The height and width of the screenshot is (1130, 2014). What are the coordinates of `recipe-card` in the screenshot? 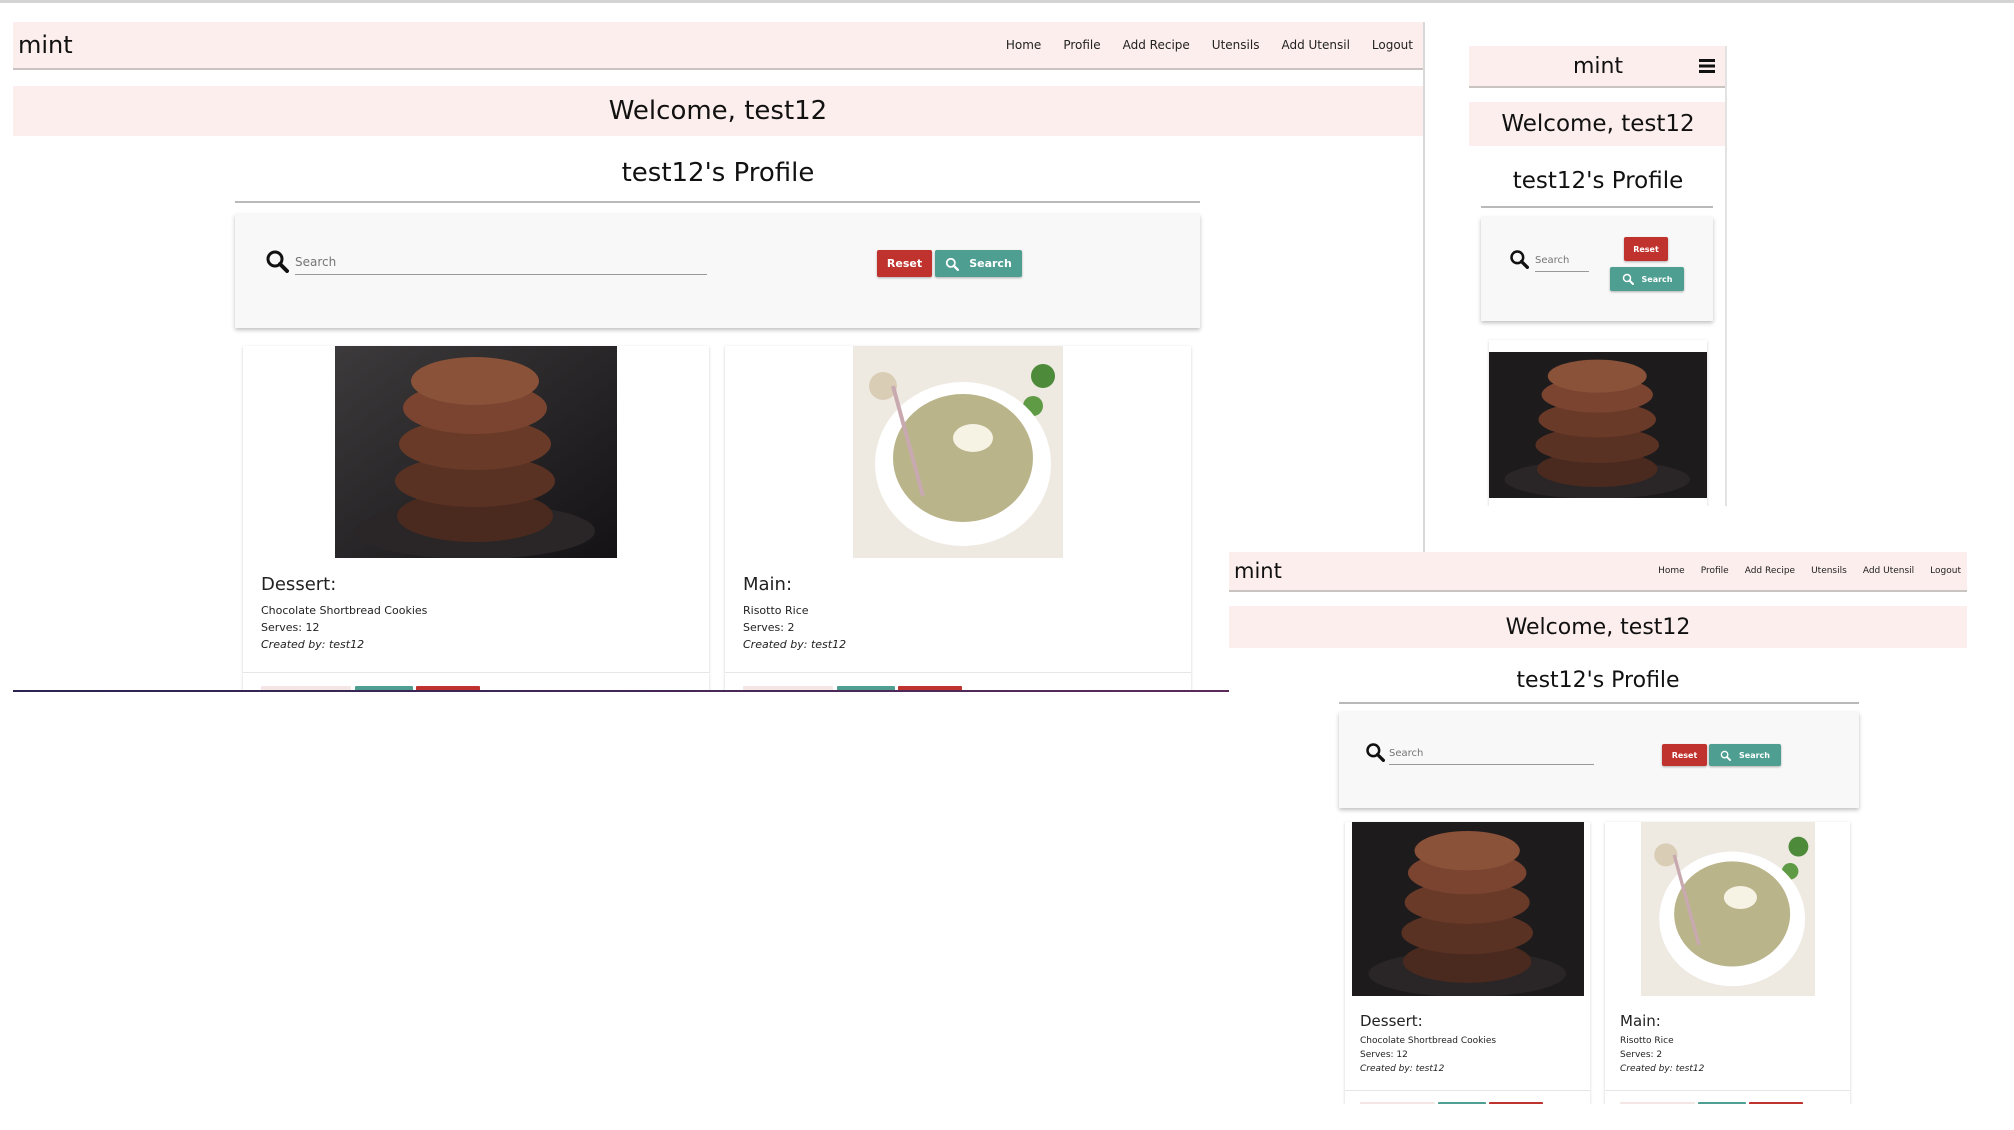 It's located at (1598, 423).